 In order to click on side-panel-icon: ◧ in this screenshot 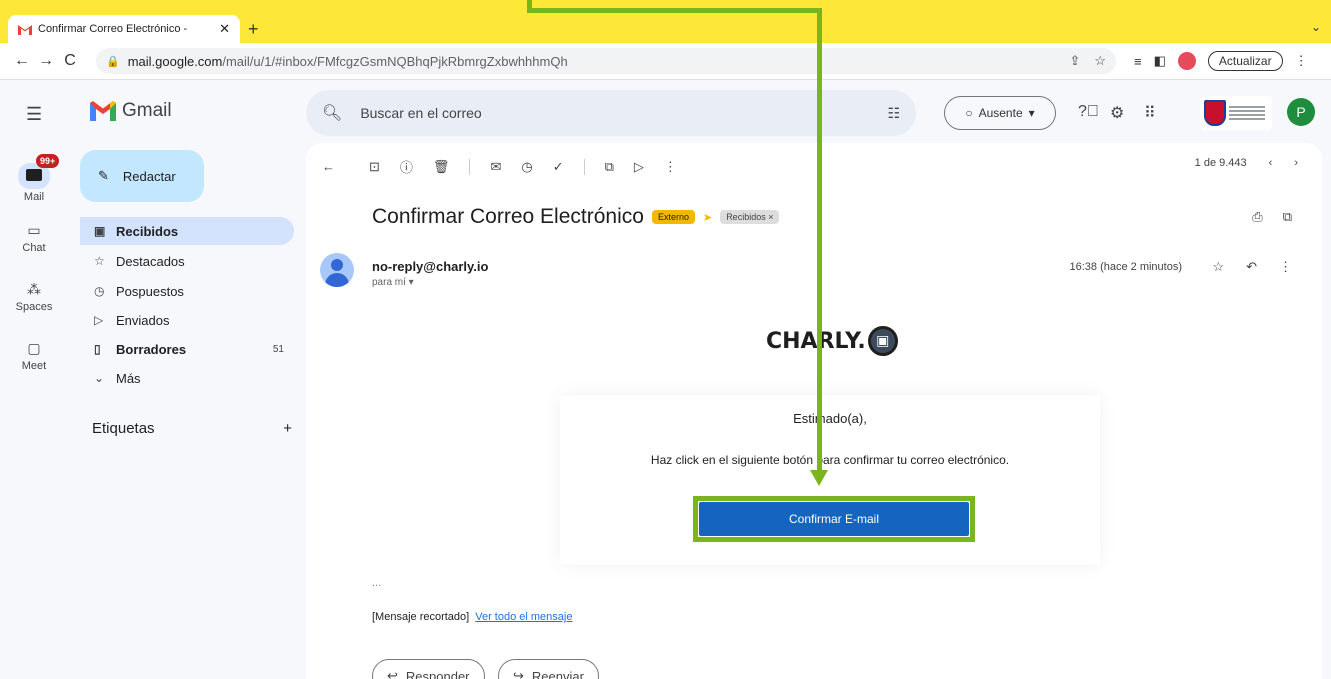, I will do `click(1160, 61)`.